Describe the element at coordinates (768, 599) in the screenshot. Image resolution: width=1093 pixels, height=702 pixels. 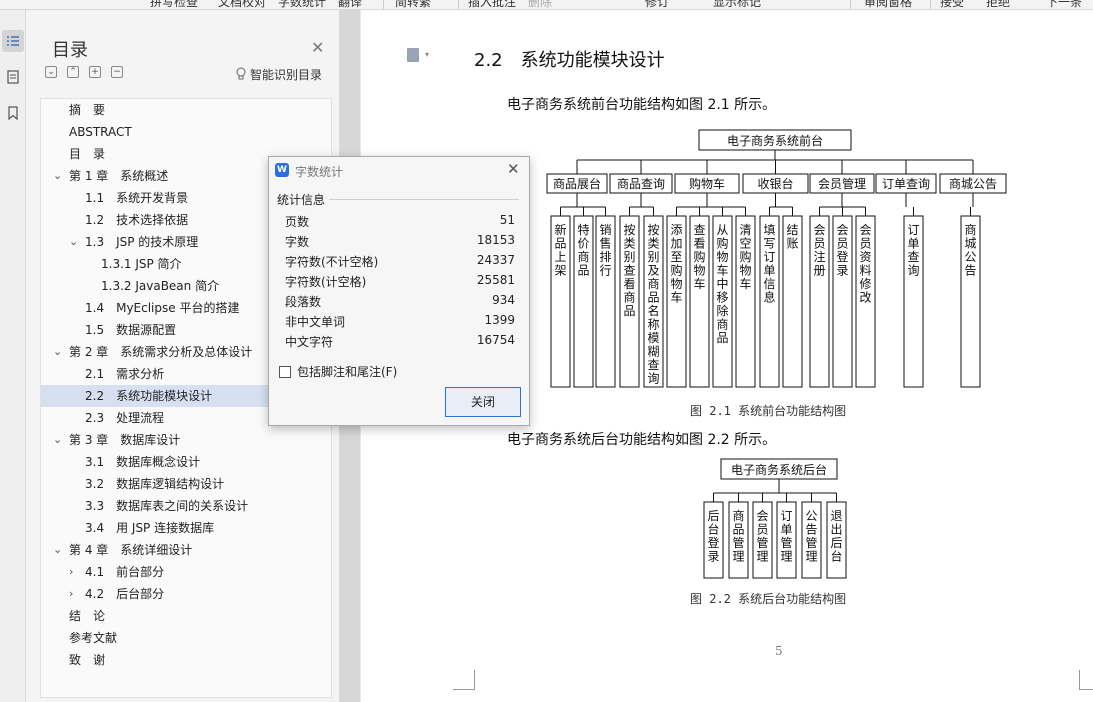
I see `figure-caption-back: 图 2.2 系统后台功能结构图` at that location.